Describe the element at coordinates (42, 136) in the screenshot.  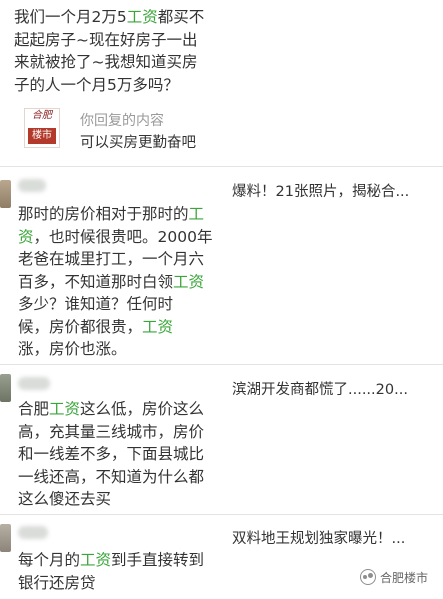
I see `logo-bottom-text: 楼市` at that location.